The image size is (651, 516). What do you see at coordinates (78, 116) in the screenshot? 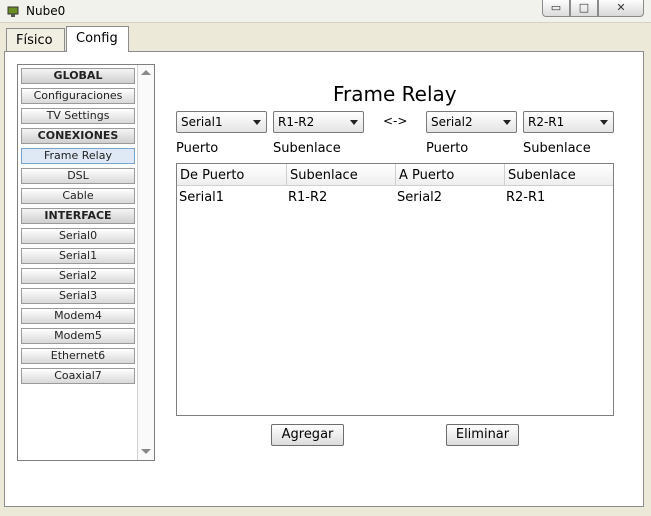
I see `sidebar-item-tv-settings: TV Settings` at bounding box center [78, 116].